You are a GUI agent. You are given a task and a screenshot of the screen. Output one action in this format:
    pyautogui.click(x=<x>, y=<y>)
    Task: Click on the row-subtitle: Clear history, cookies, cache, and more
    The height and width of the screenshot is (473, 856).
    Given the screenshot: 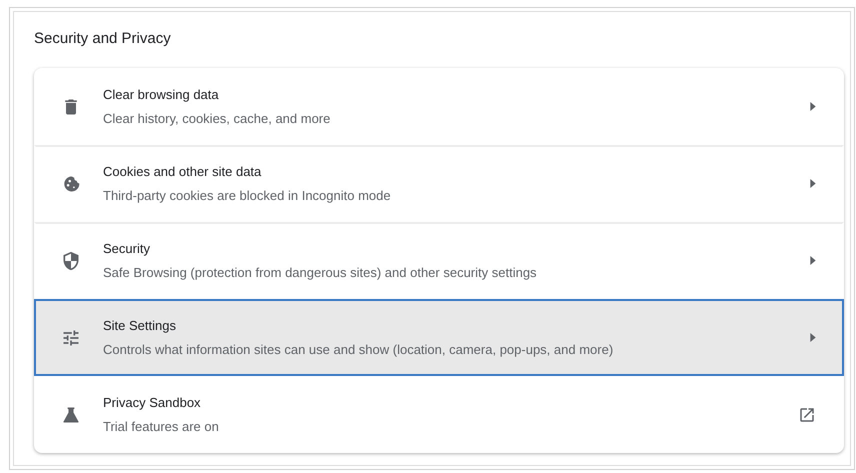 What is the action you would take?
    pyautogui.click(x=217, y=119)
    